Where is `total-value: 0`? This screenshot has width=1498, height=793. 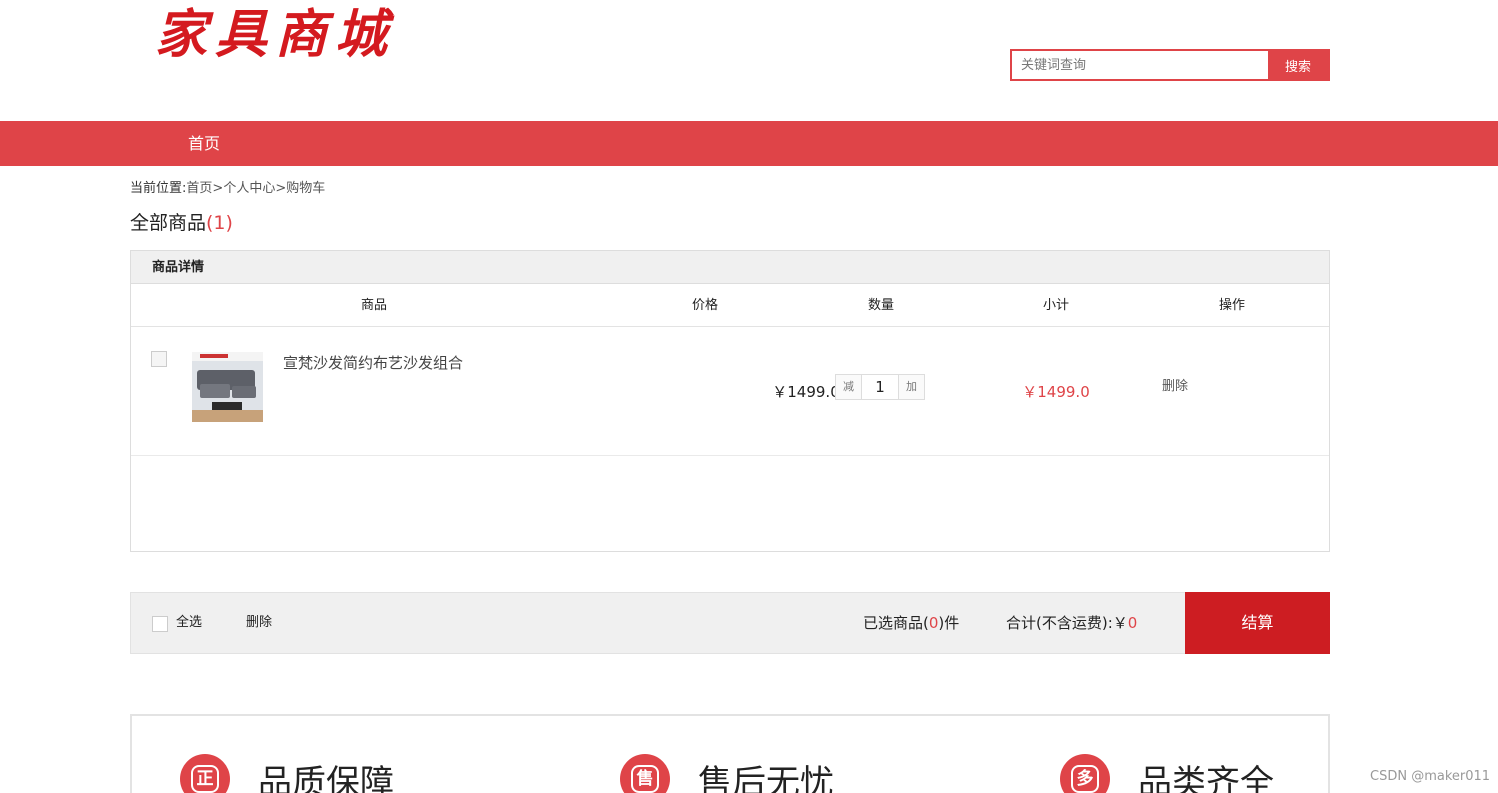
total-value: 0 is located at coordinates (1132, 623).